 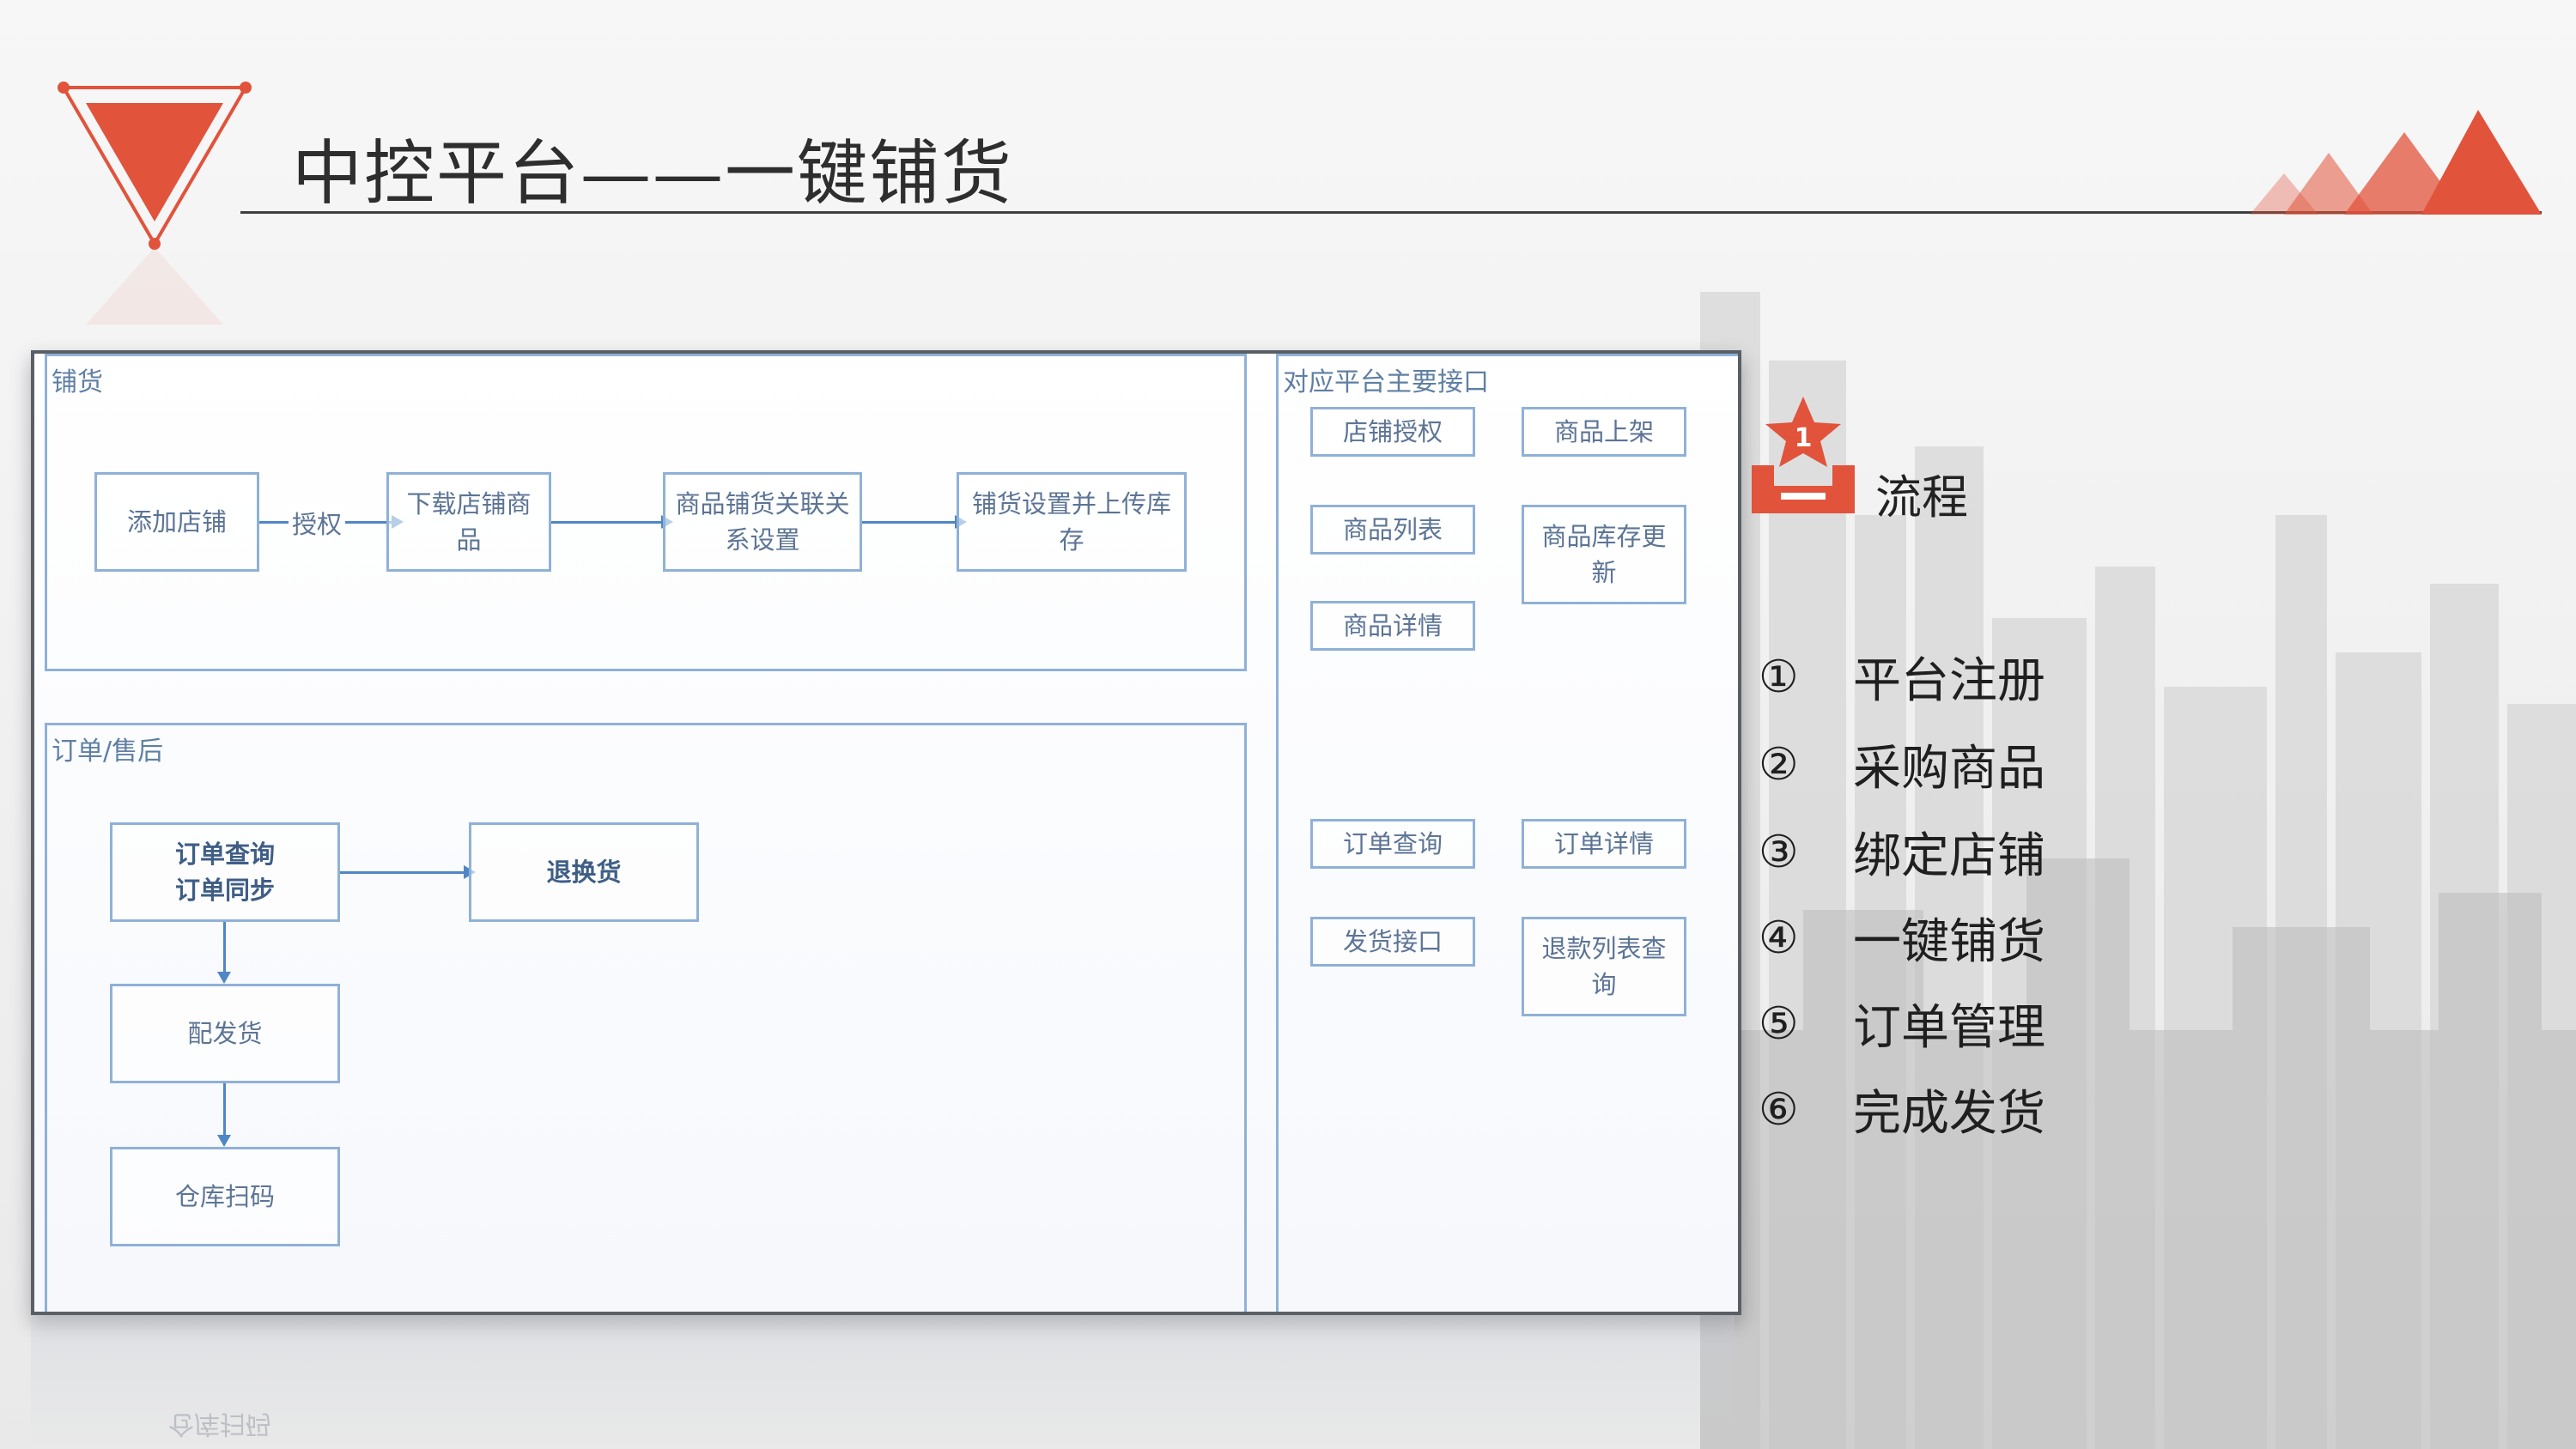 What do you see at coordinates (108, 752) in the screenshot?
I see `lane-order-aftersale-label: 订单/售后` at bounding box center [108, 752].